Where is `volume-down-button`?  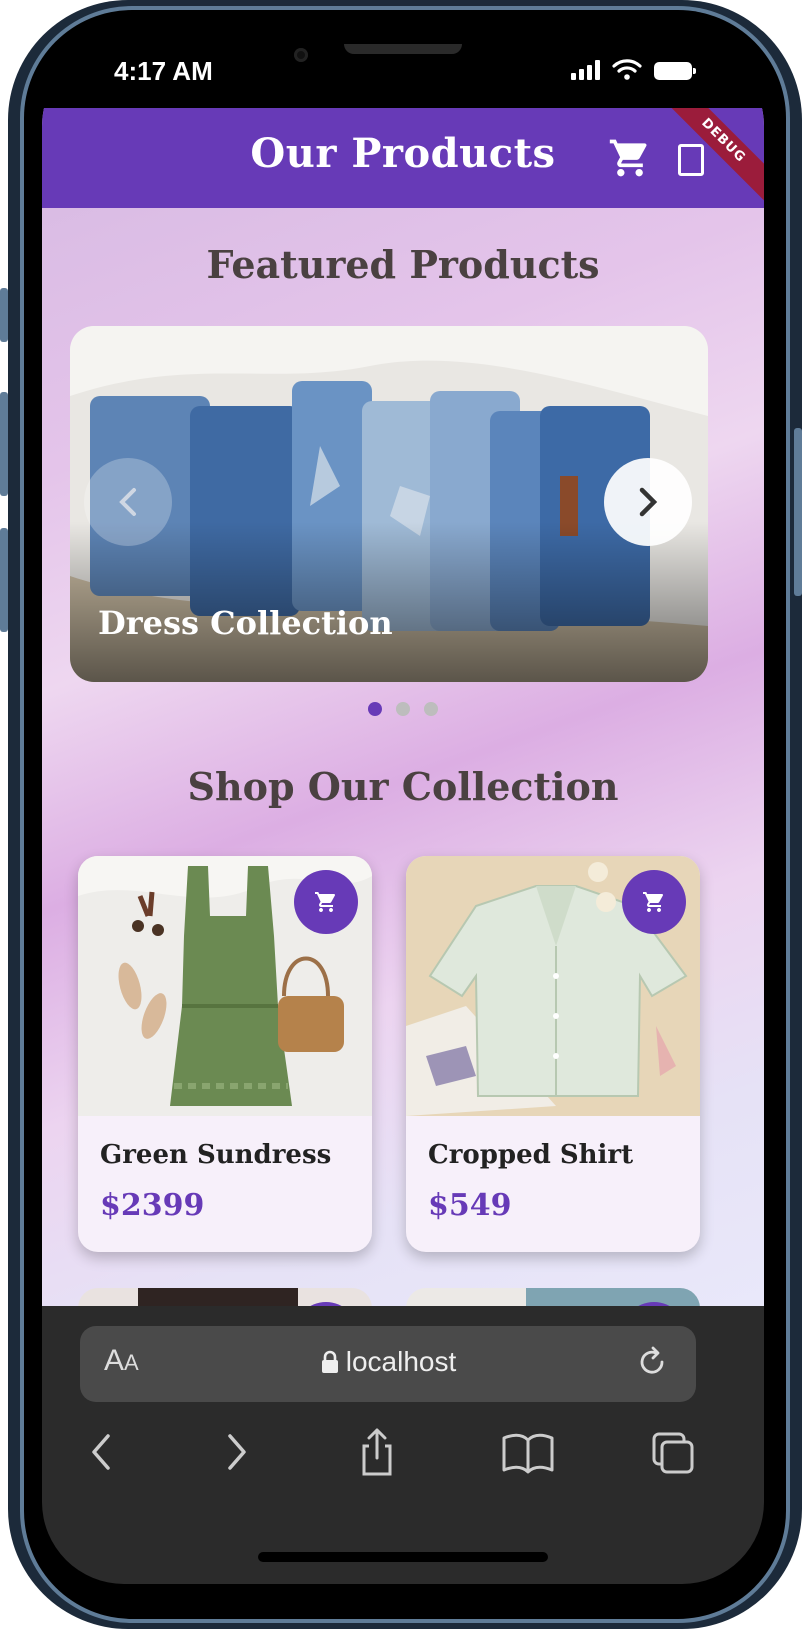
volume-down-button is located at coordinates (4, 580).